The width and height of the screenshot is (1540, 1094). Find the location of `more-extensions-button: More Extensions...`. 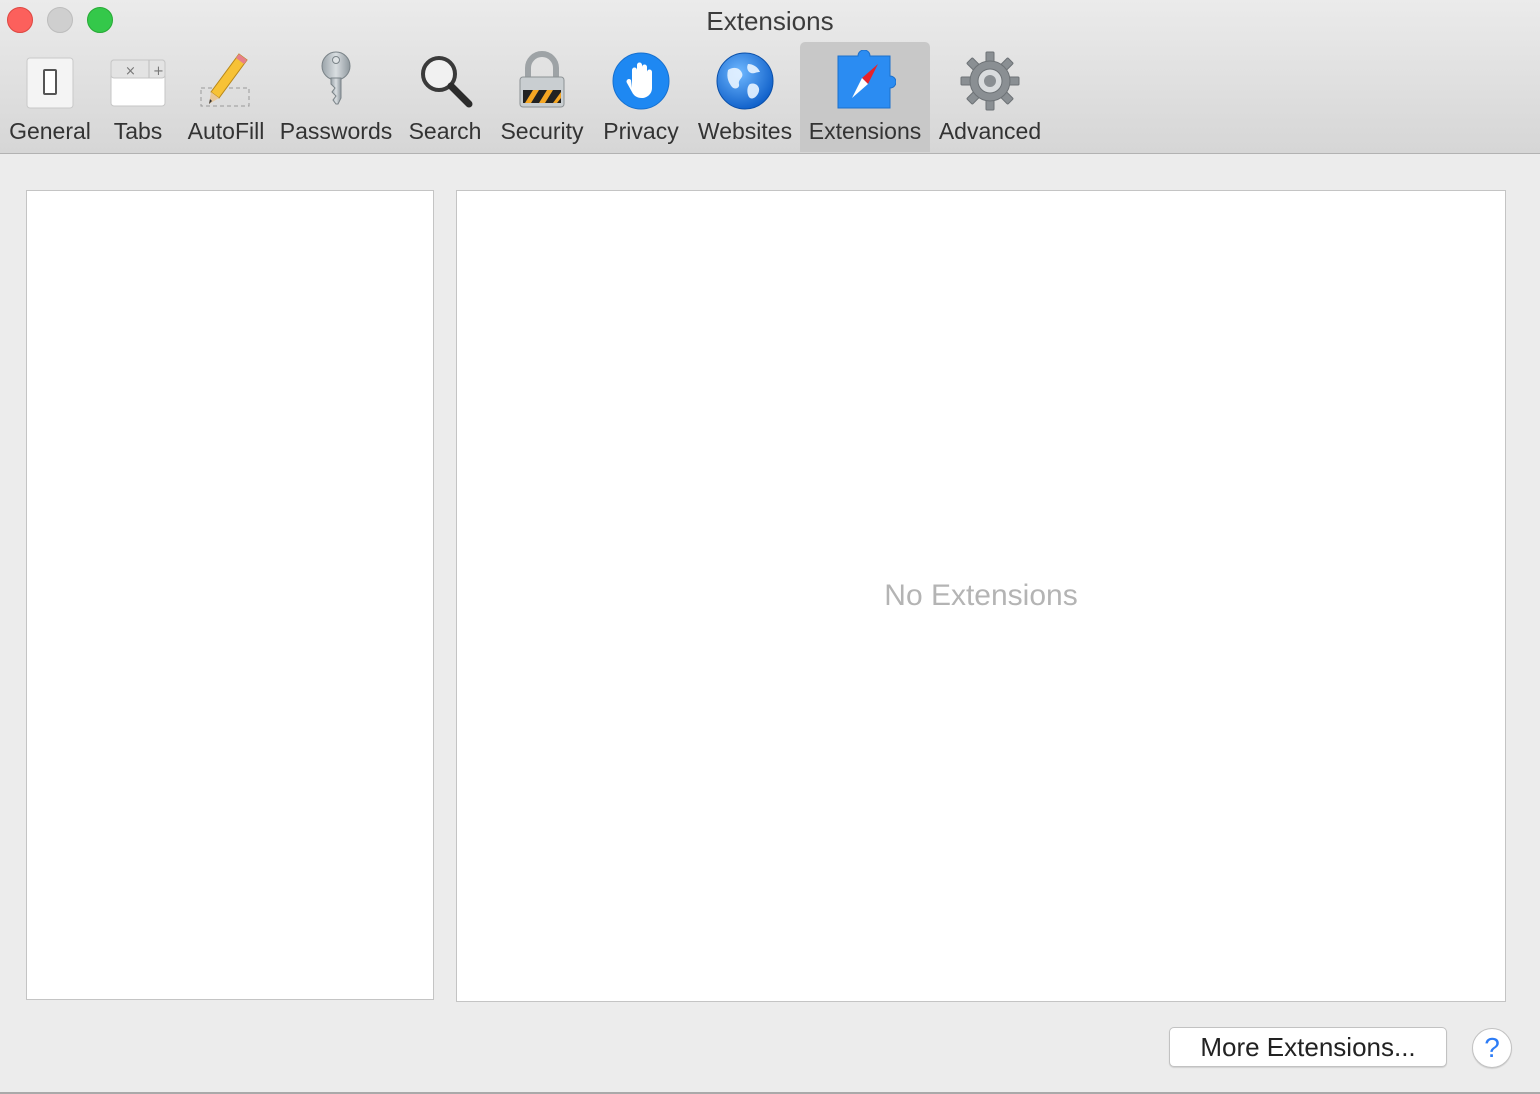

more-extensions-button: More Extensions... is located at coordinates (1308, 1047).